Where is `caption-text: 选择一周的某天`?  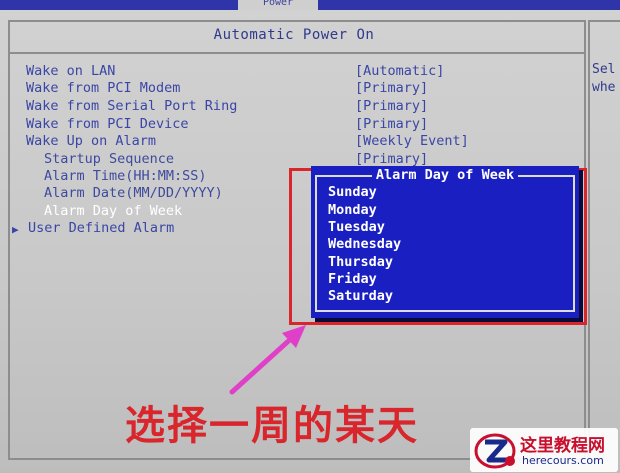
caption-text: 选择一周的某天 is located at coordinates (272, 426).